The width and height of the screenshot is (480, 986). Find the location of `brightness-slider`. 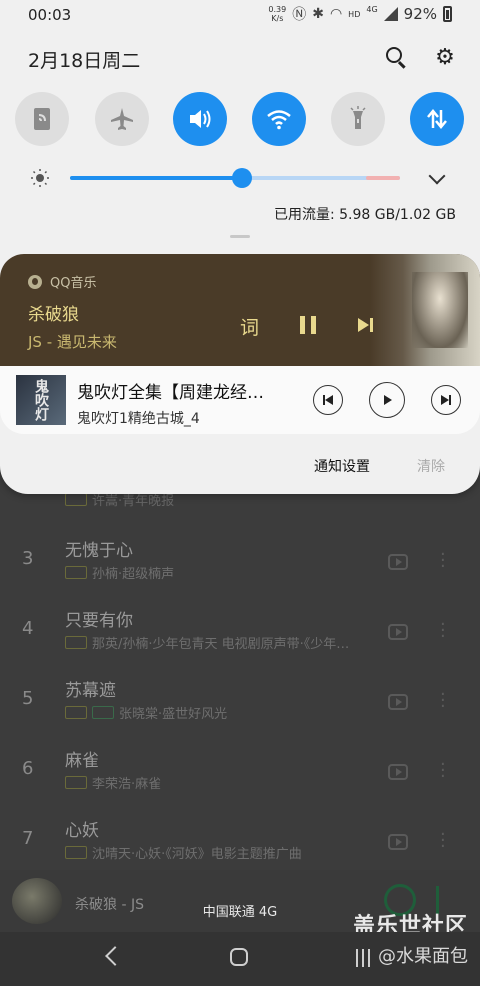

brightness-slider is located at coordinates (235, 178).